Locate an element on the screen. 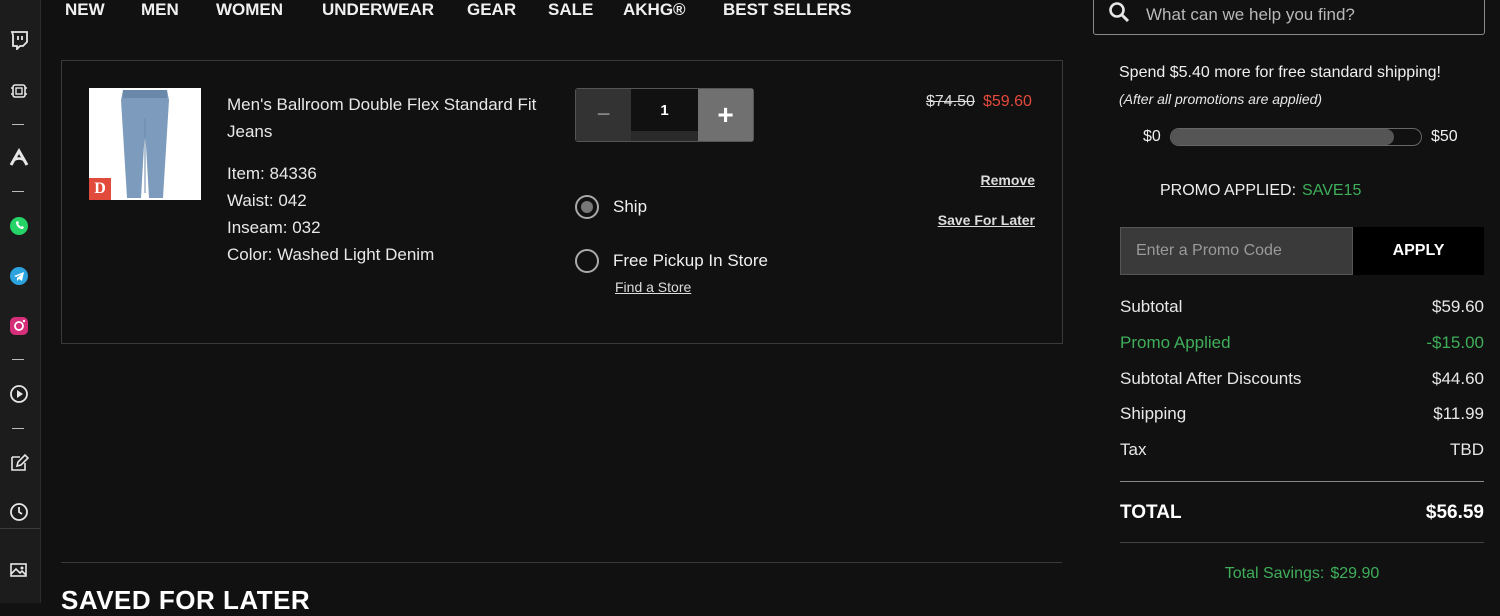  nav-item-women: WOMEN is located at coordinates (249, 10).